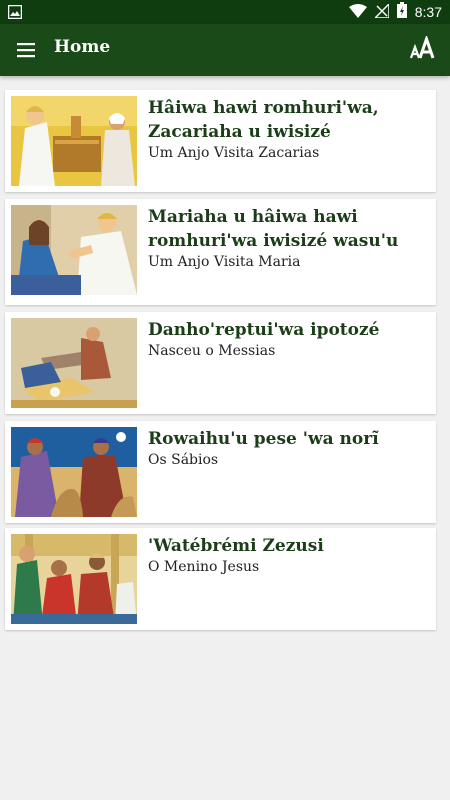  What do you see at coordinates (220, 579) in the screenshot?
I see `story-card: 'Watébrémi Zezusi O Menino Jesus` at bounding box center [220, 579].